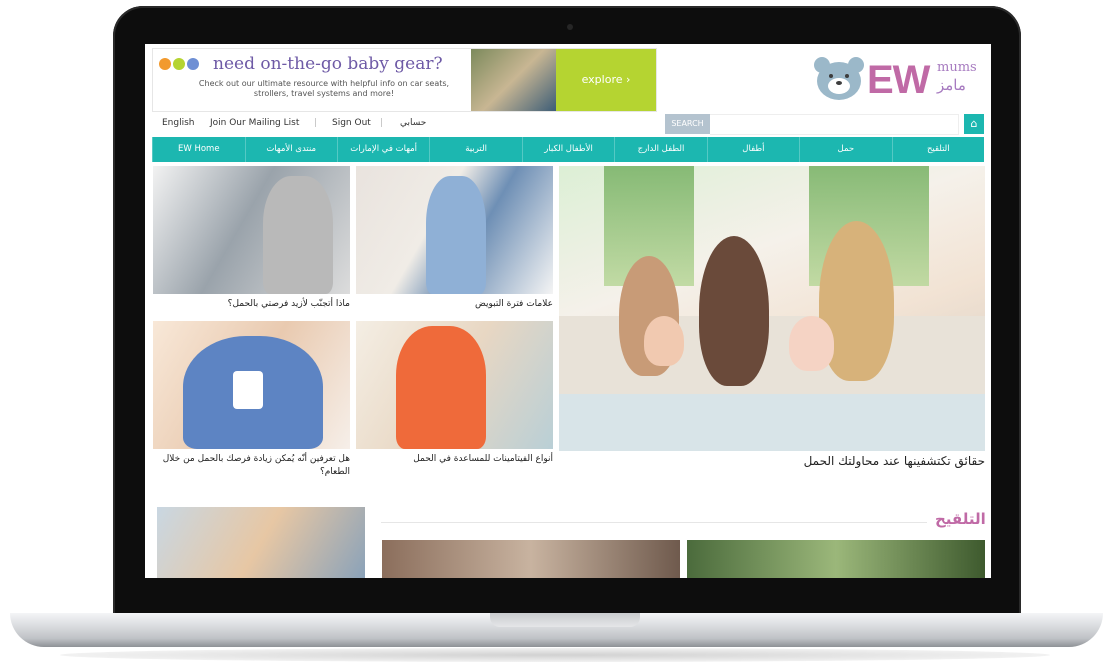  Describe the element at coordinates (839, 78) in the screenshot. I see `bear-logo-icon` at that location.